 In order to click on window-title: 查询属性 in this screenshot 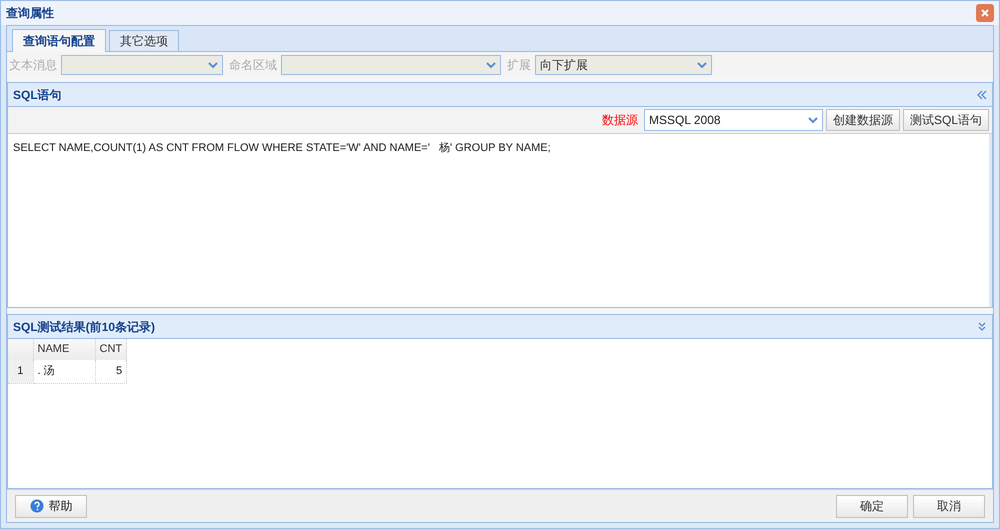, I will do `click(30, 13)`.